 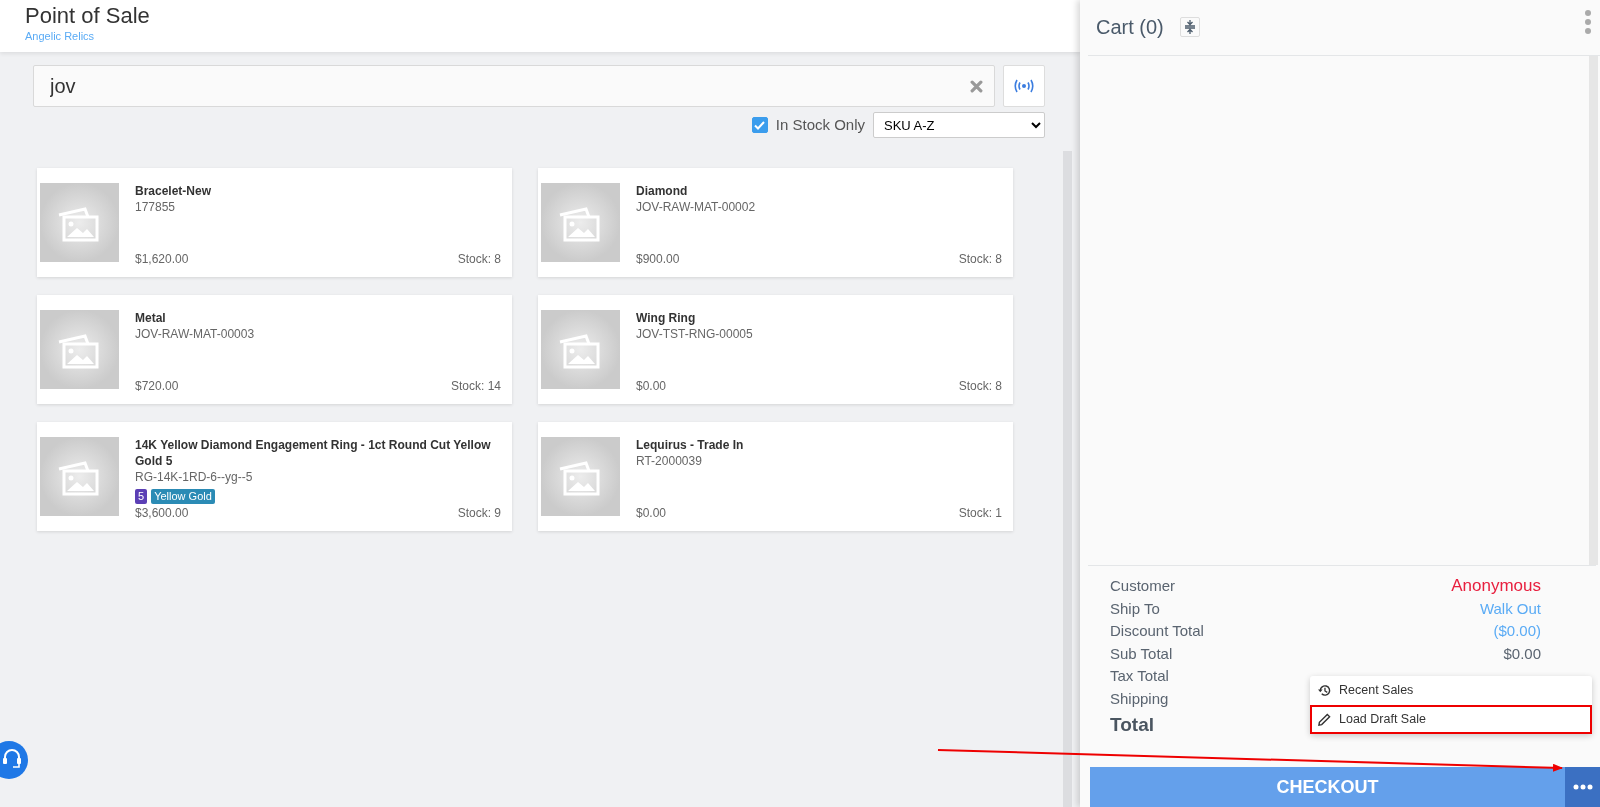 What do you see at coordinates (1324, 719) in the screenshot?
I see `pencil-icon` at bounding box center [1324, 719].